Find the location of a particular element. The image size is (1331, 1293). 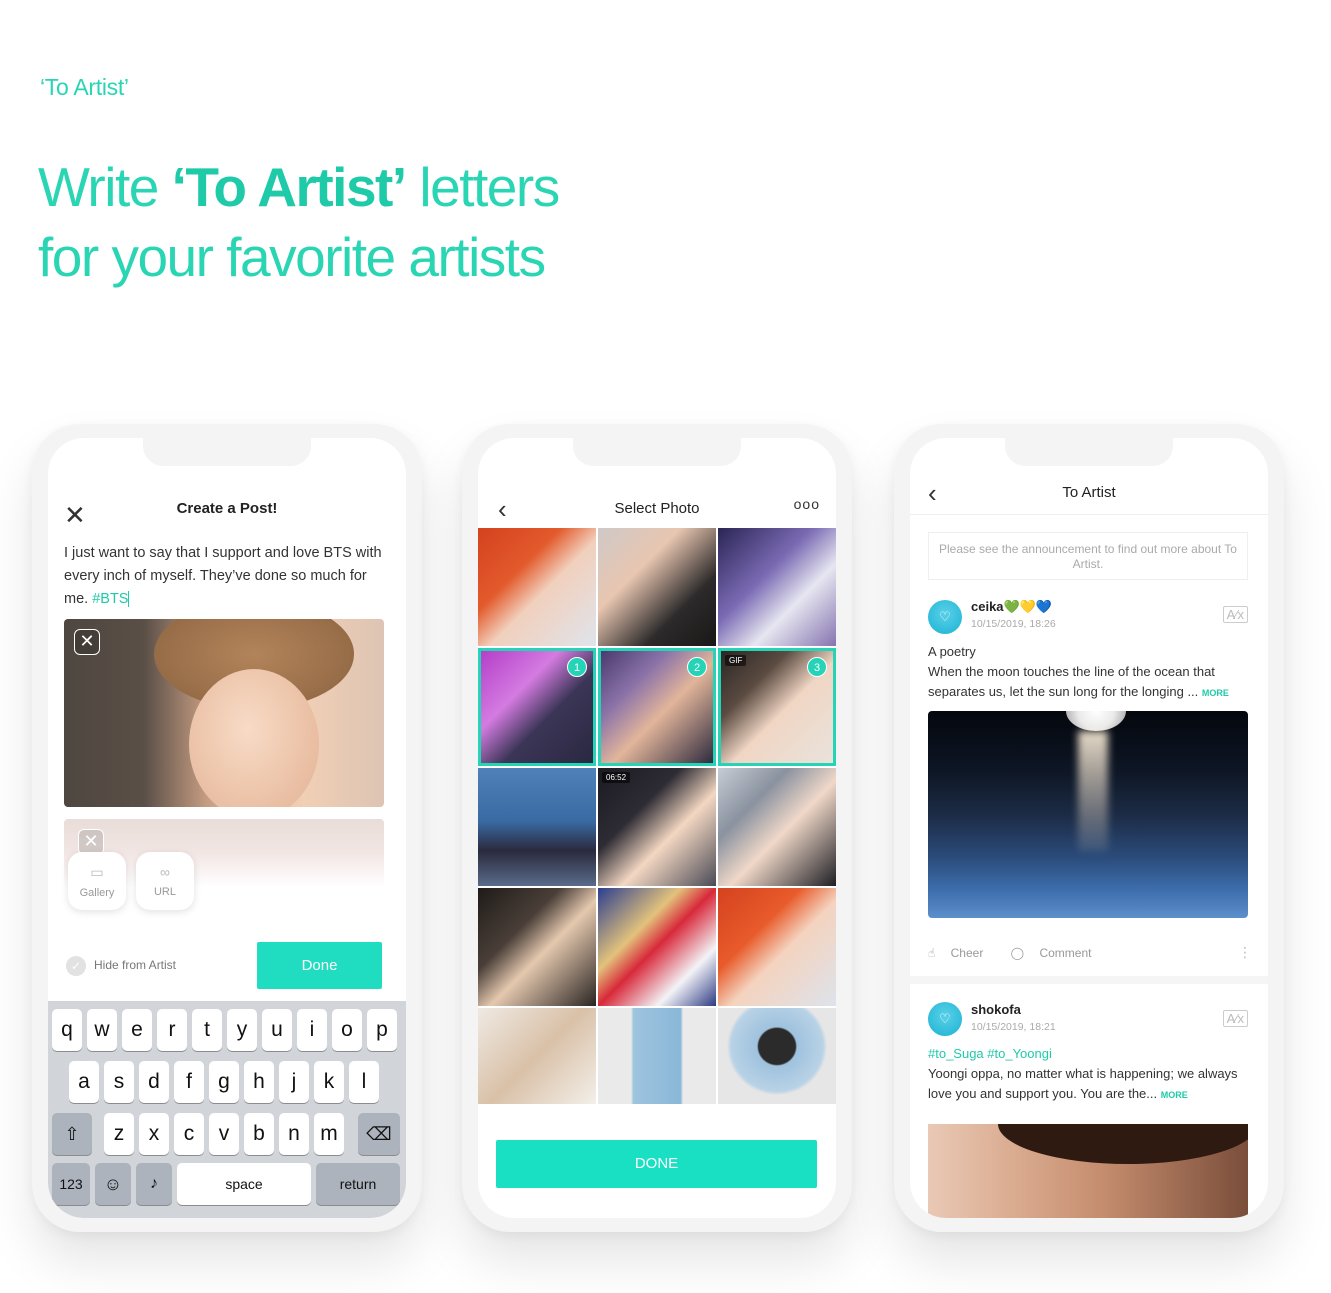

done-button: Done is located at coordinates (319, 965).